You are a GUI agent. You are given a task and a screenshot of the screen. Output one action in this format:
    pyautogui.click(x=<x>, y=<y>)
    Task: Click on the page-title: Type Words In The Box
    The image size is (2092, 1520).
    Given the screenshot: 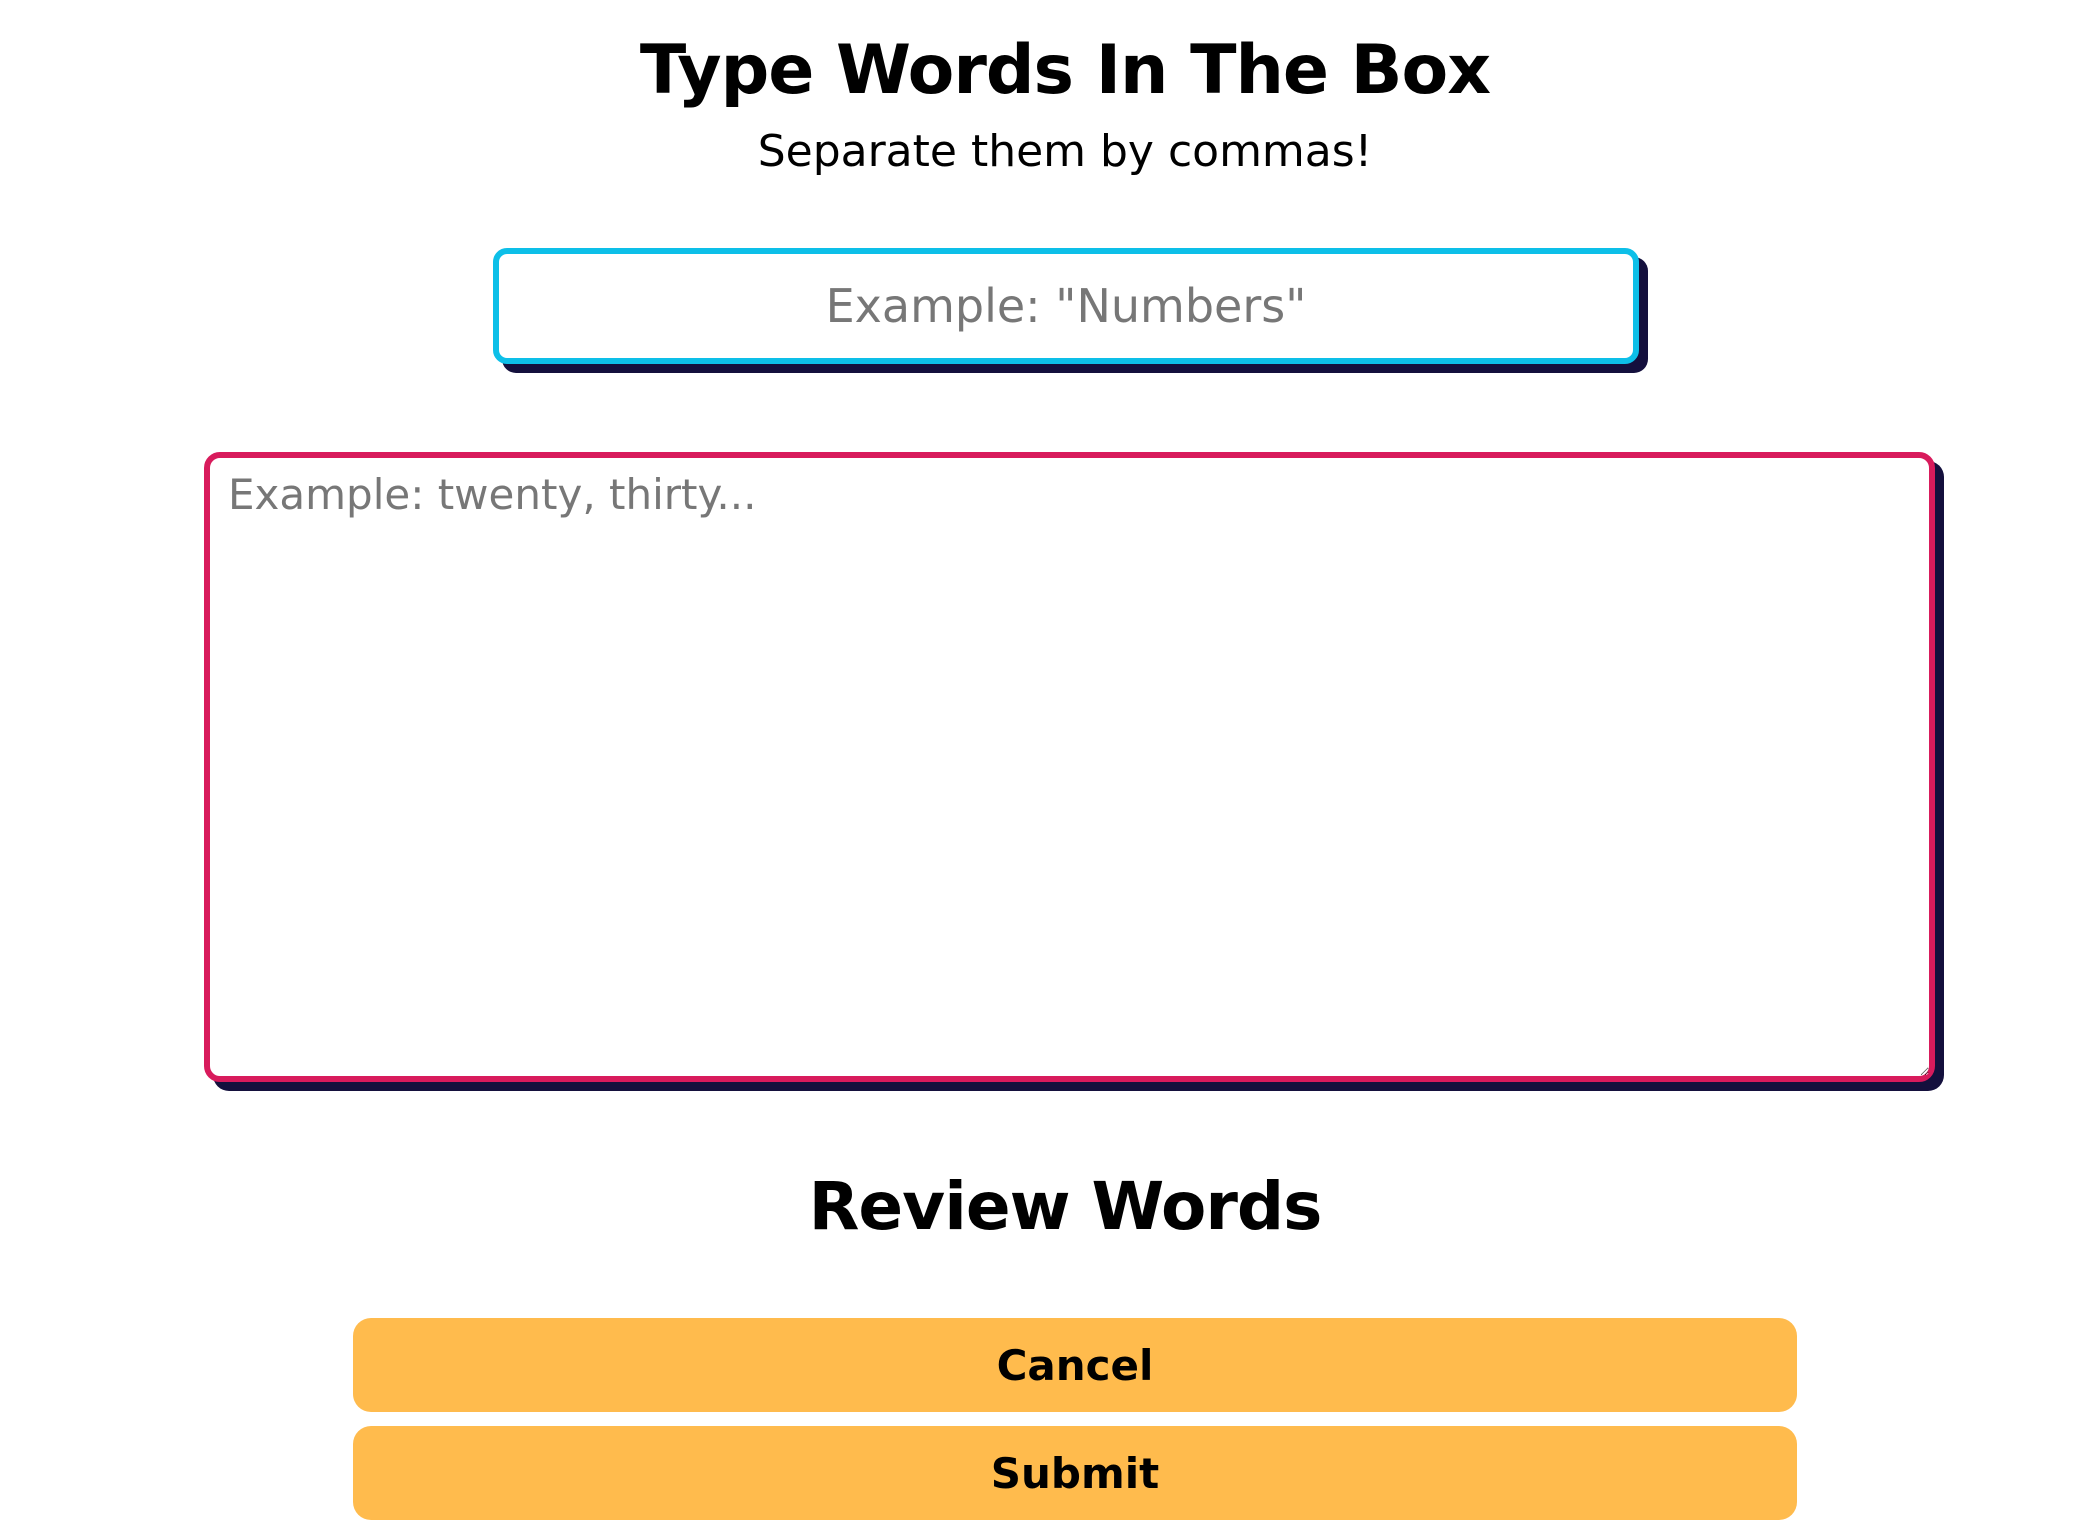 What is the action you would take?
    pyautogui.click(x=1065, y=70)
    